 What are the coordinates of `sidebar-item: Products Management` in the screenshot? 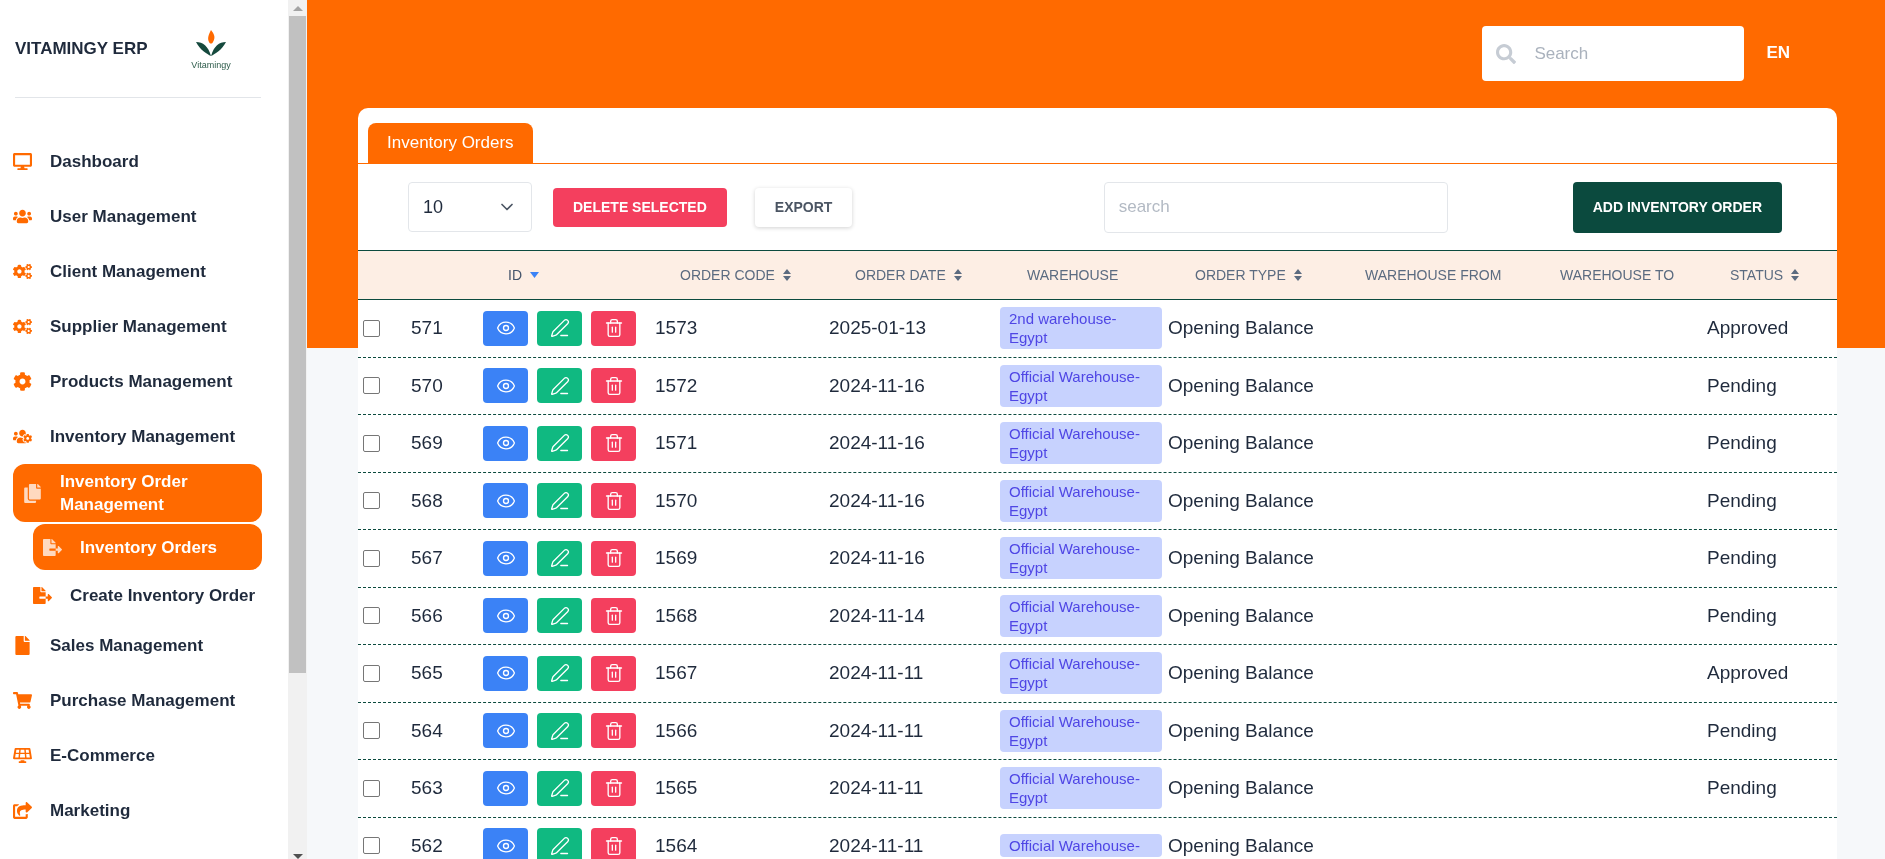 It's located at (137, 381).